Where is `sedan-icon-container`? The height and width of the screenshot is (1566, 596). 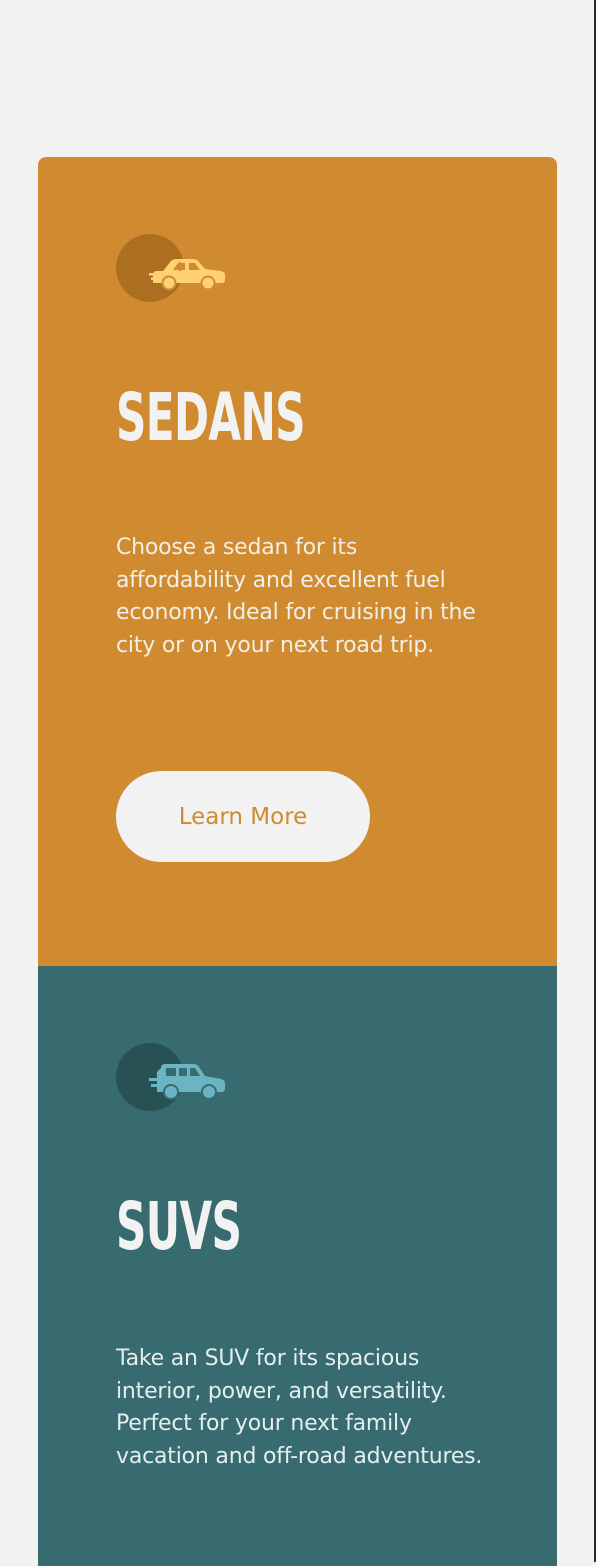 sedan-icon-container is located at coordinates (172, 230).